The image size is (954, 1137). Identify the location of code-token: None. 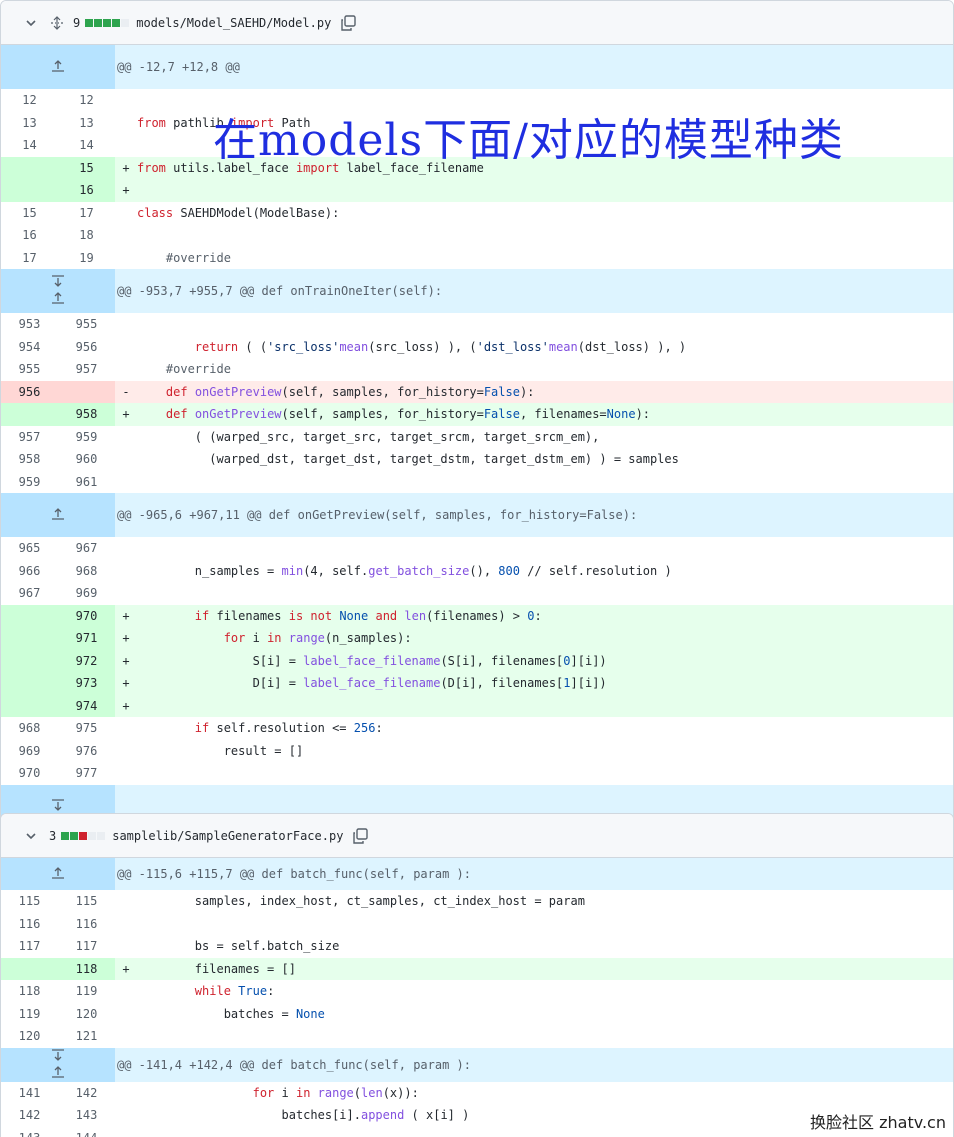
(310, 1013).